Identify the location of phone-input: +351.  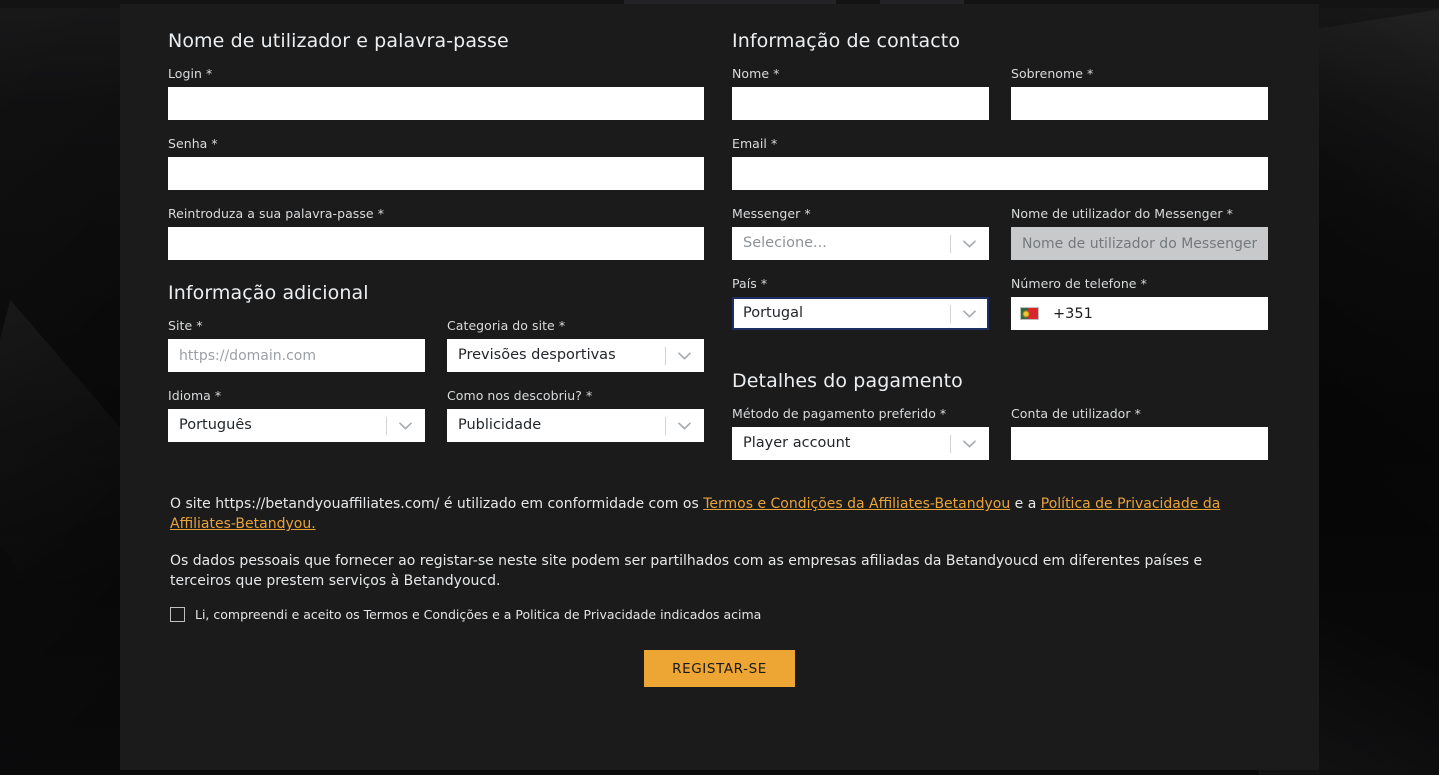
(1139, 313).